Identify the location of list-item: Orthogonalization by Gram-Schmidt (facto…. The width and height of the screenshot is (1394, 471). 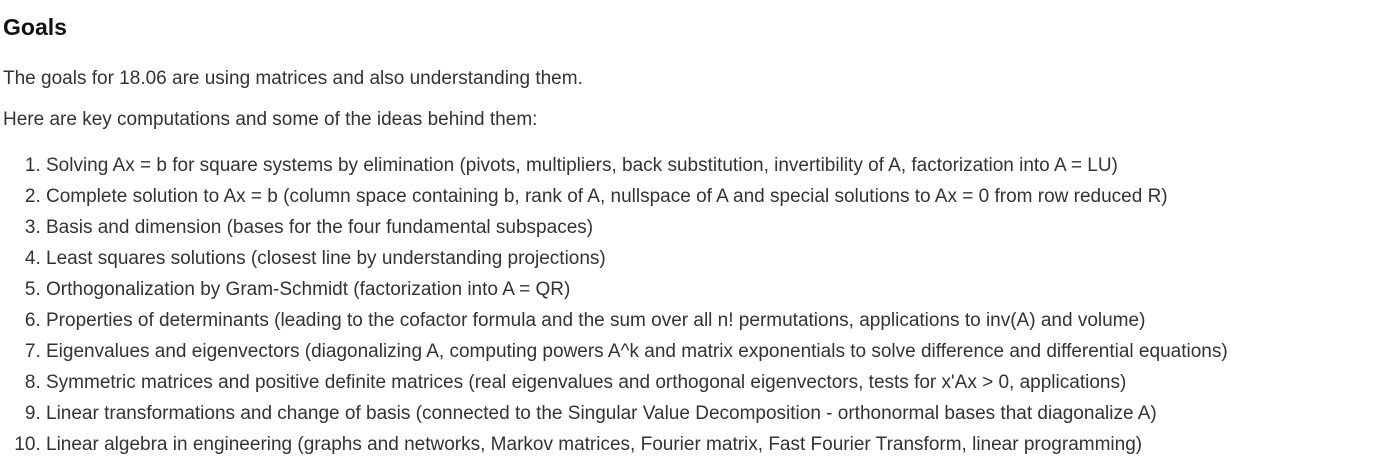
(720, 289).